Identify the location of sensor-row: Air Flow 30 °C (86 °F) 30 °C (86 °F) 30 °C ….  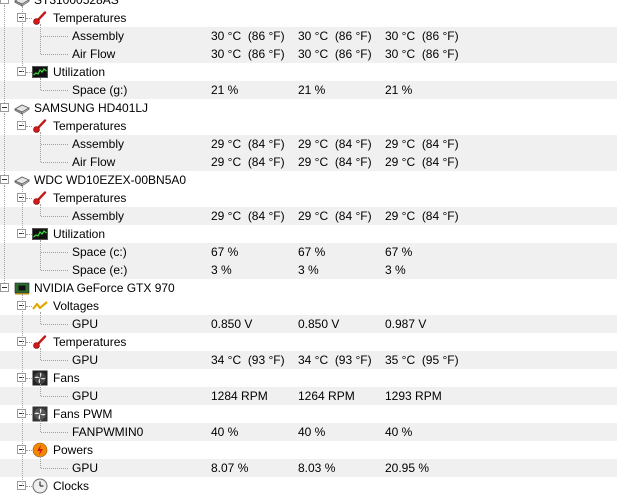
(308, 54).